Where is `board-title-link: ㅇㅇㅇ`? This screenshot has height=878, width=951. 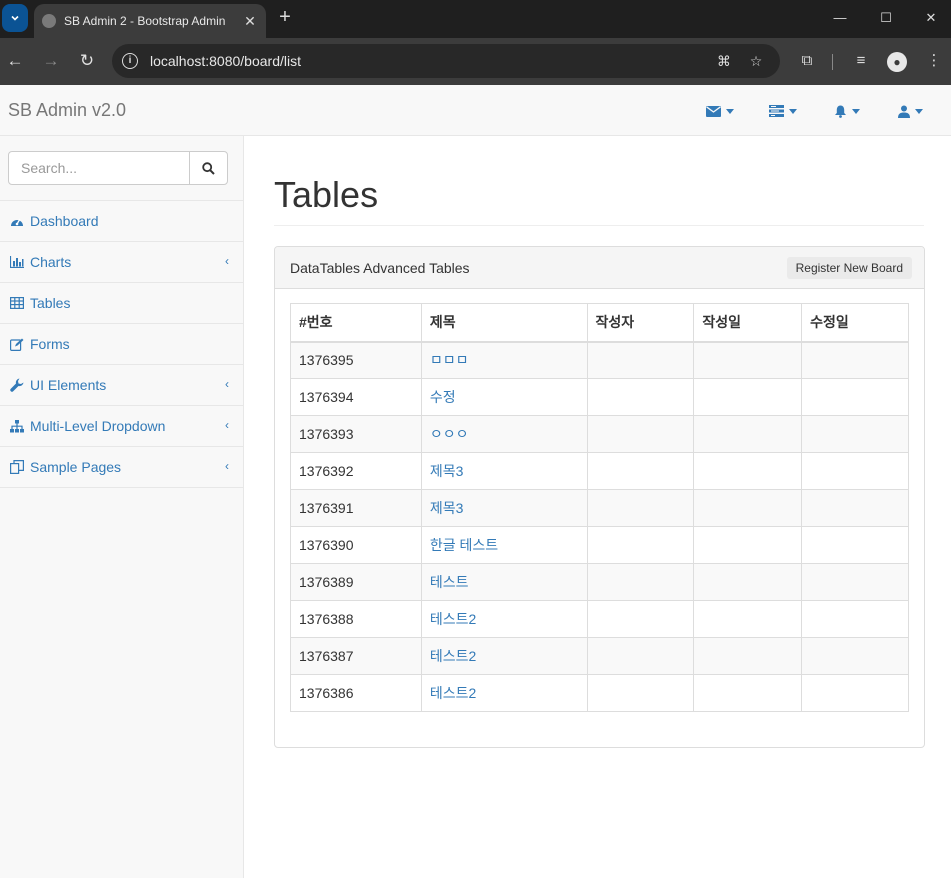 board-title-link: ㅇㅇㅇ is located at coordinates (449, 434).